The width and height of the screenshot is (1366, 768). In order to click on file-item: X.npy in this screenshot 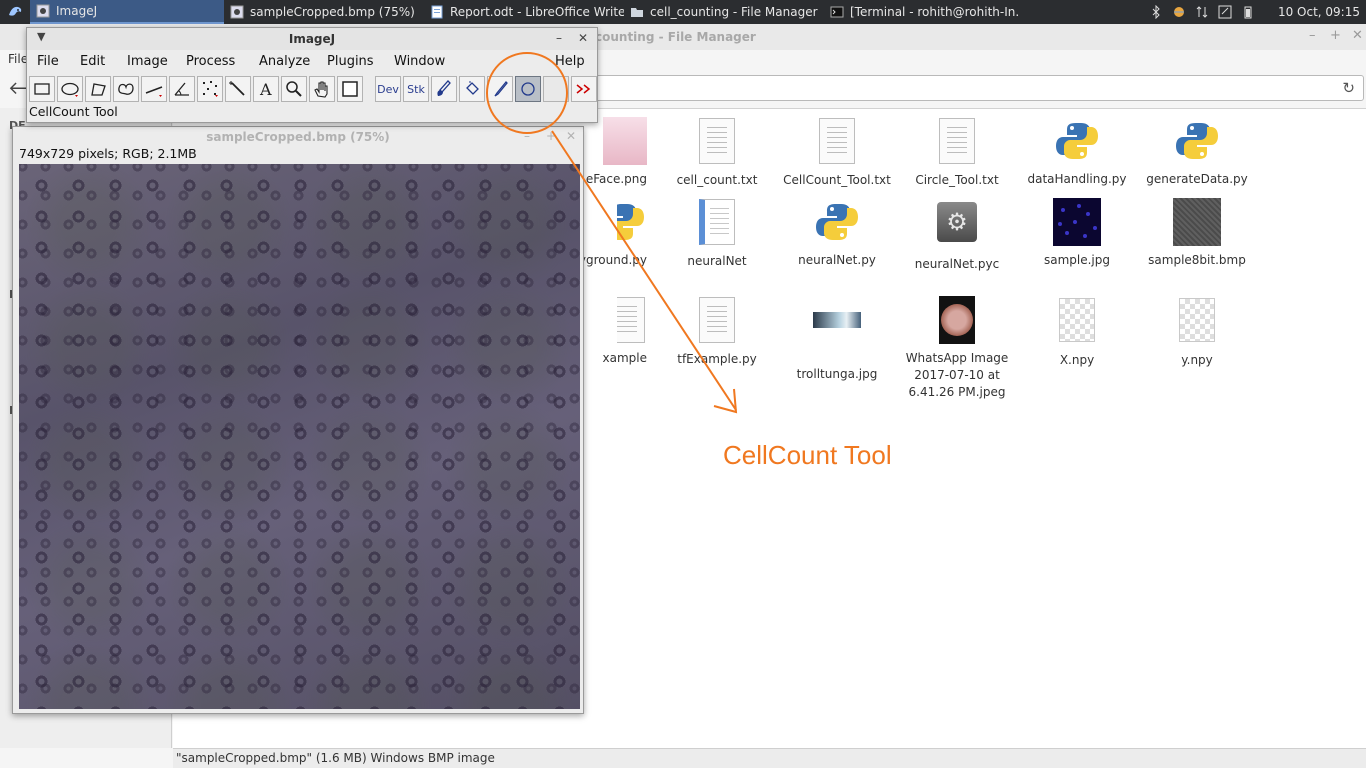, I will do `click(1077, 332)`.